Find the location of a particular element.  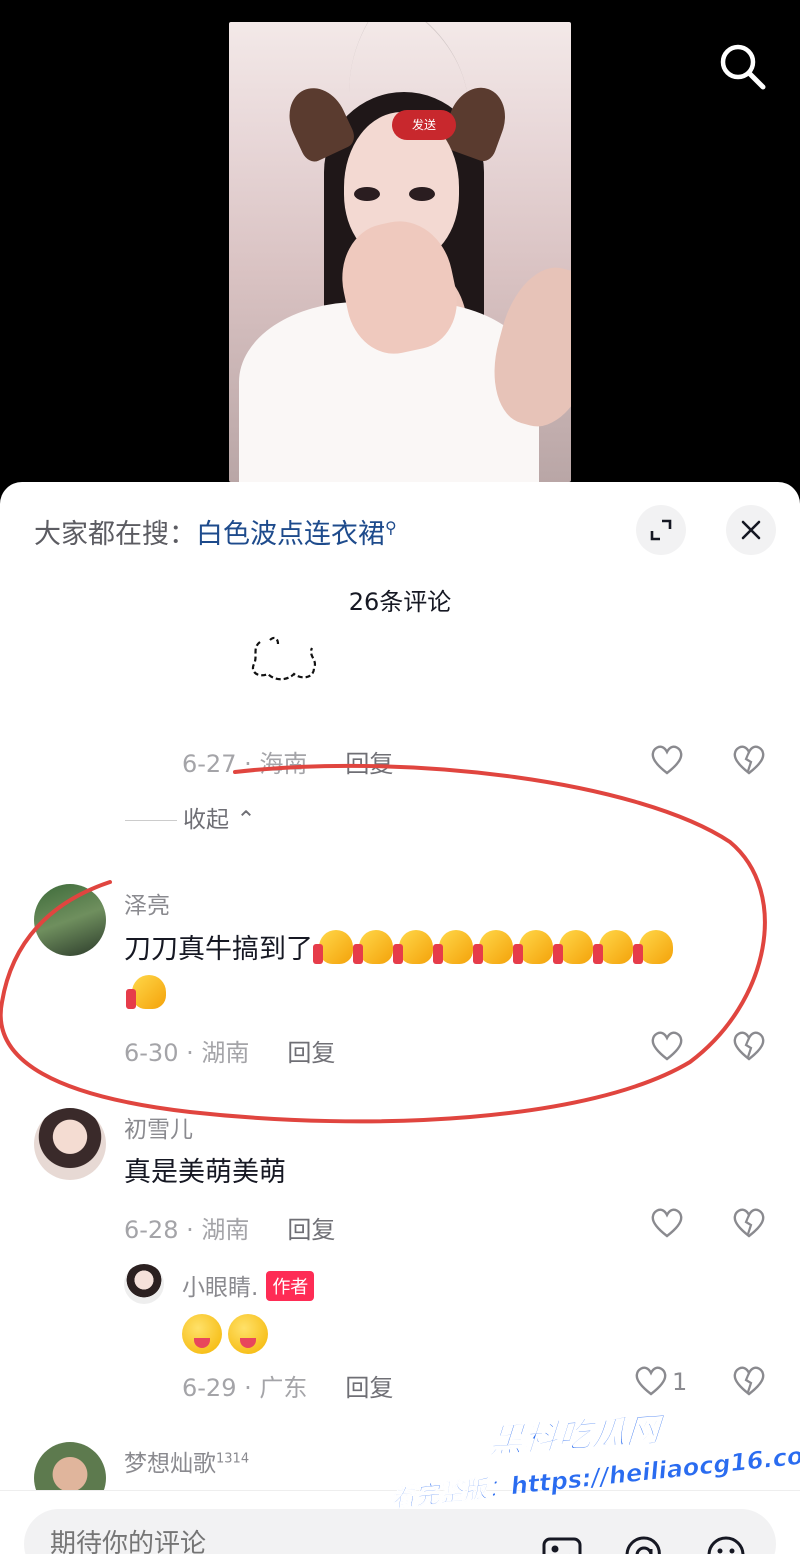

comment-text: 真是美萌美萌 is located at coordinates (205, 1172).